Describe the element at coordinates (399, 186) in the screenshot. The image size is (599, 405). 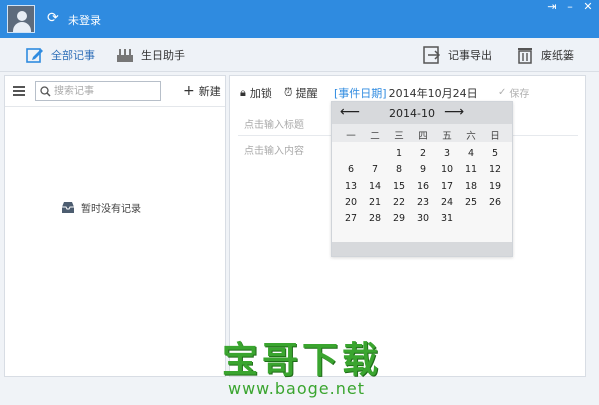
I see `calendar-day: 15` at that location.